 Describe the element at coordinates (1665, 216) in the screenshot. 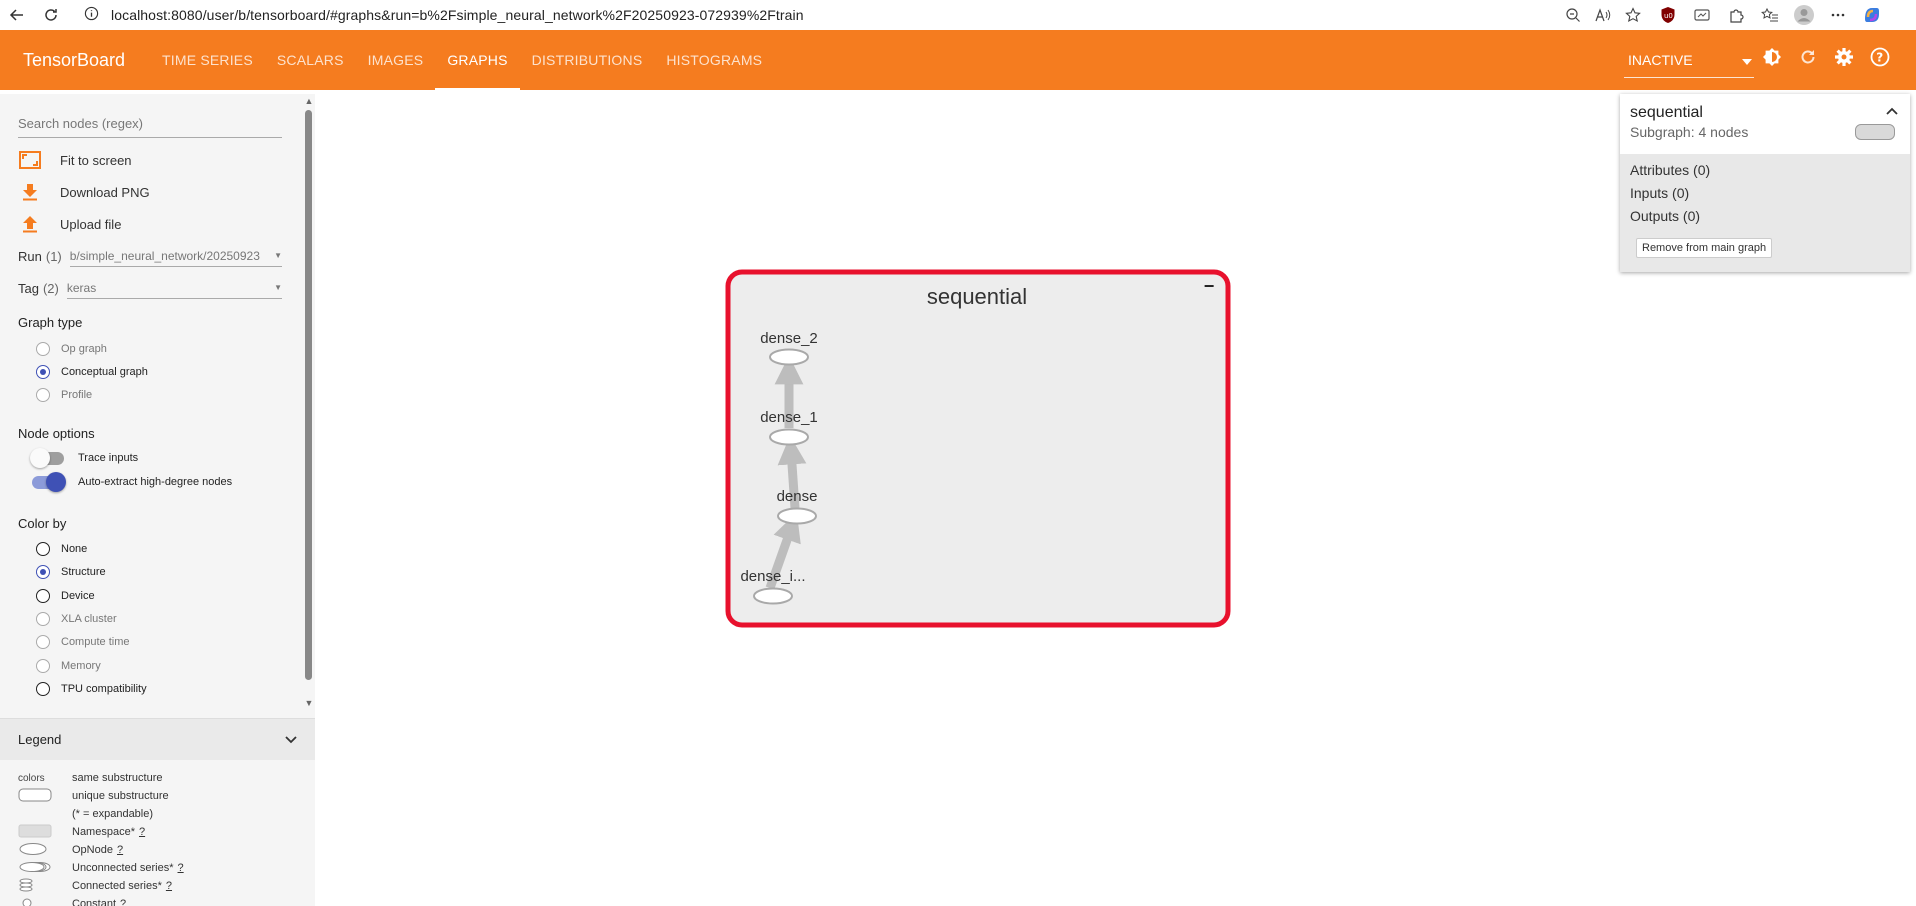

I see `outputs-section: Outputs (0)` at that location.